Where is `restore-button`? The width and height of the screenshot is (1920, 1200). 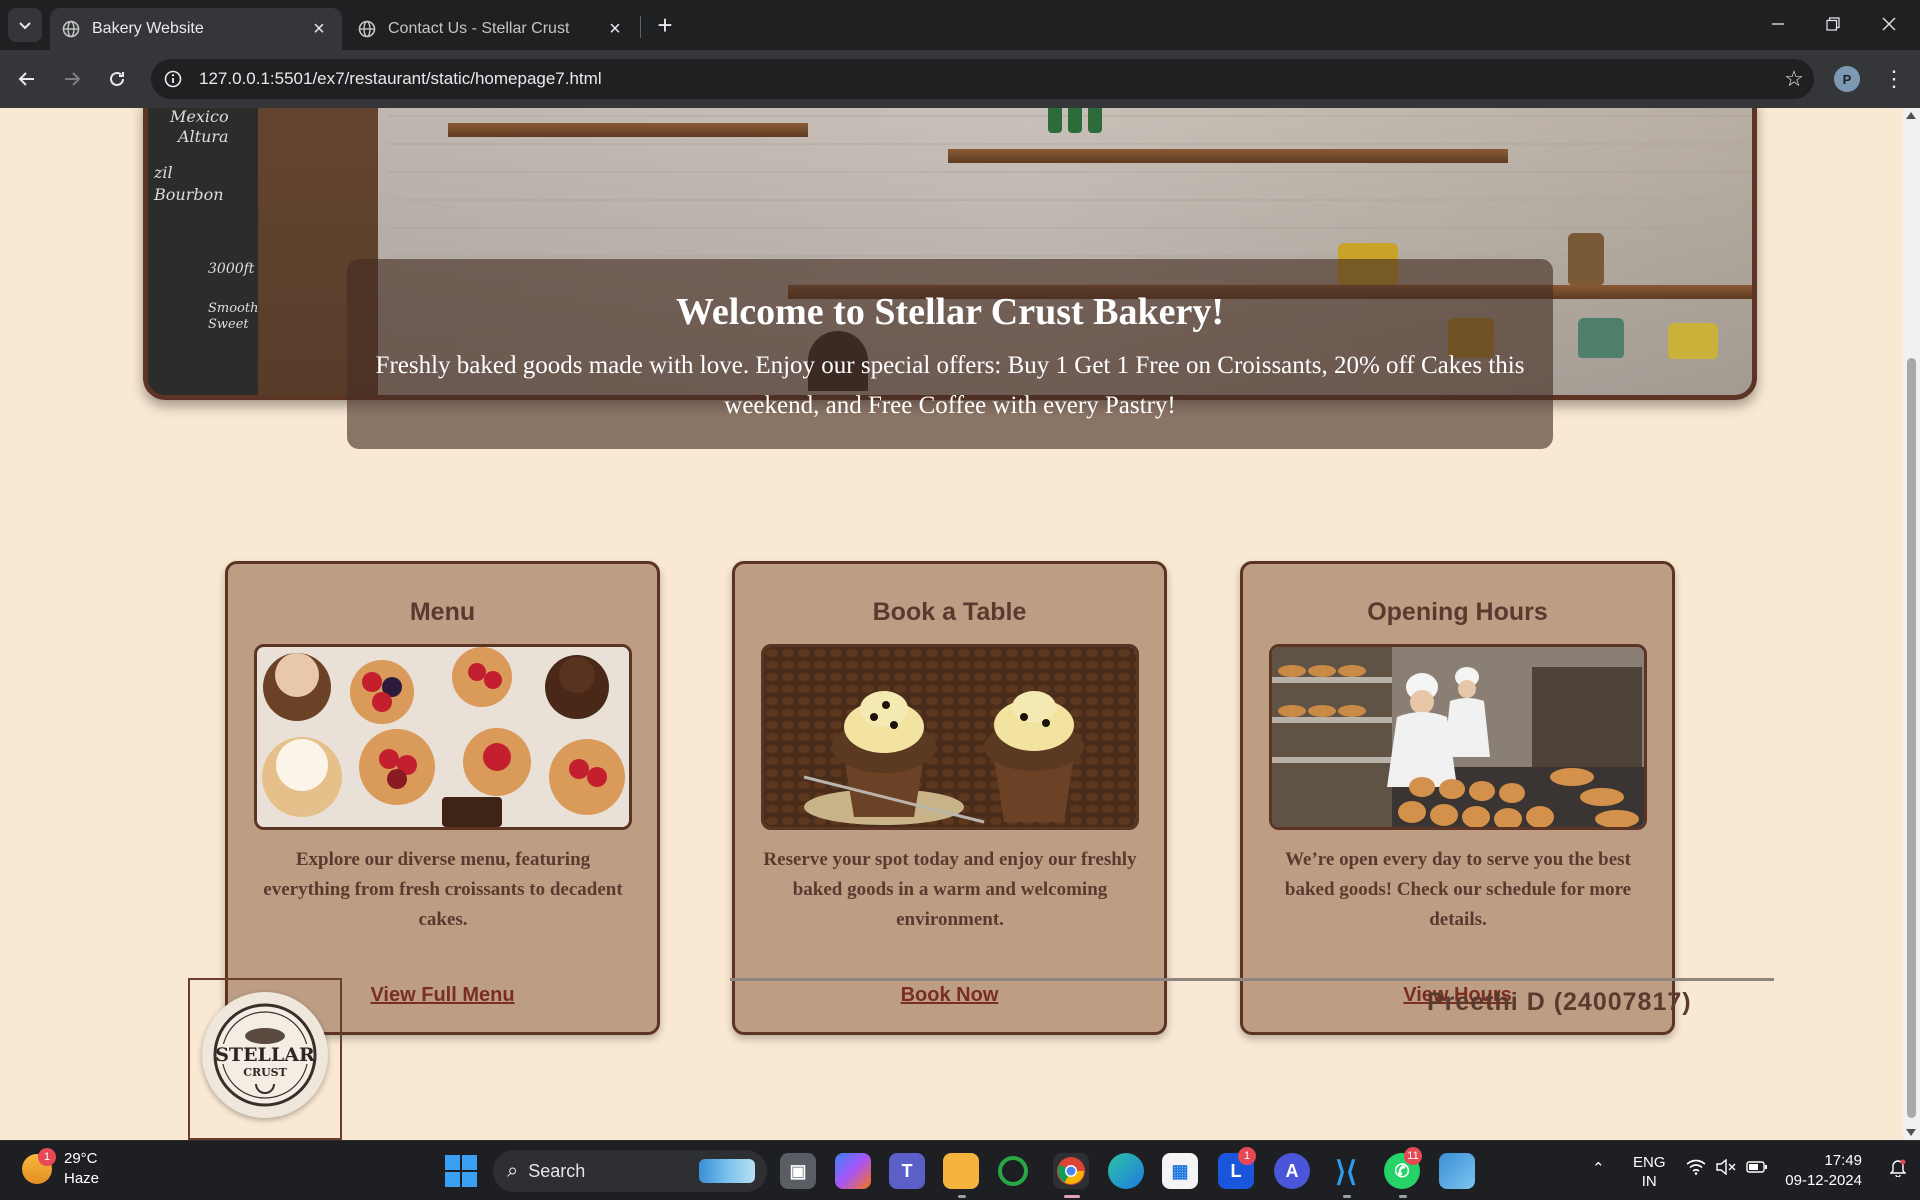
restore-button is located at coordinates (1833, 24).